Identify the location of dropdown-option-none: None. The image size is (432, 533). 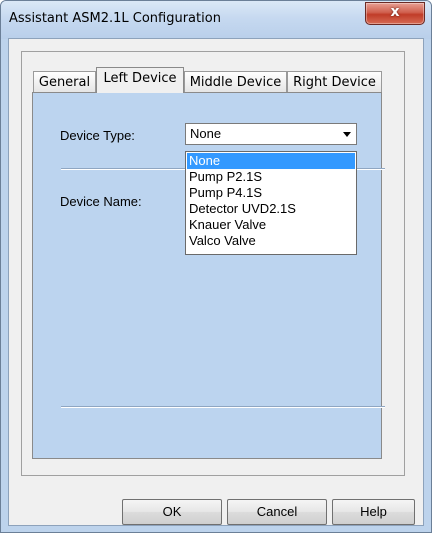
(271, 161).